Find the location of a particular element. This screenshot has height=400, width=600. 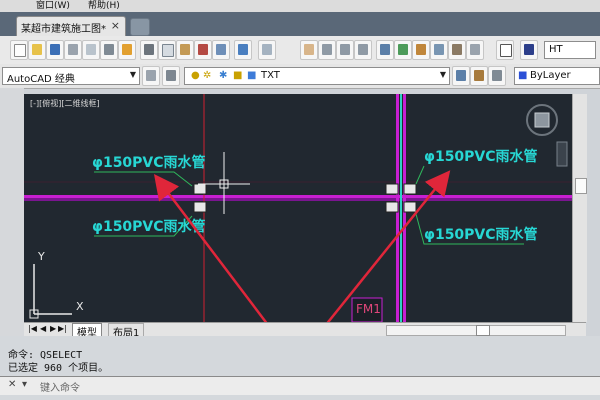

first-tab-icon: |◀ is located at coordinates (32, 328).